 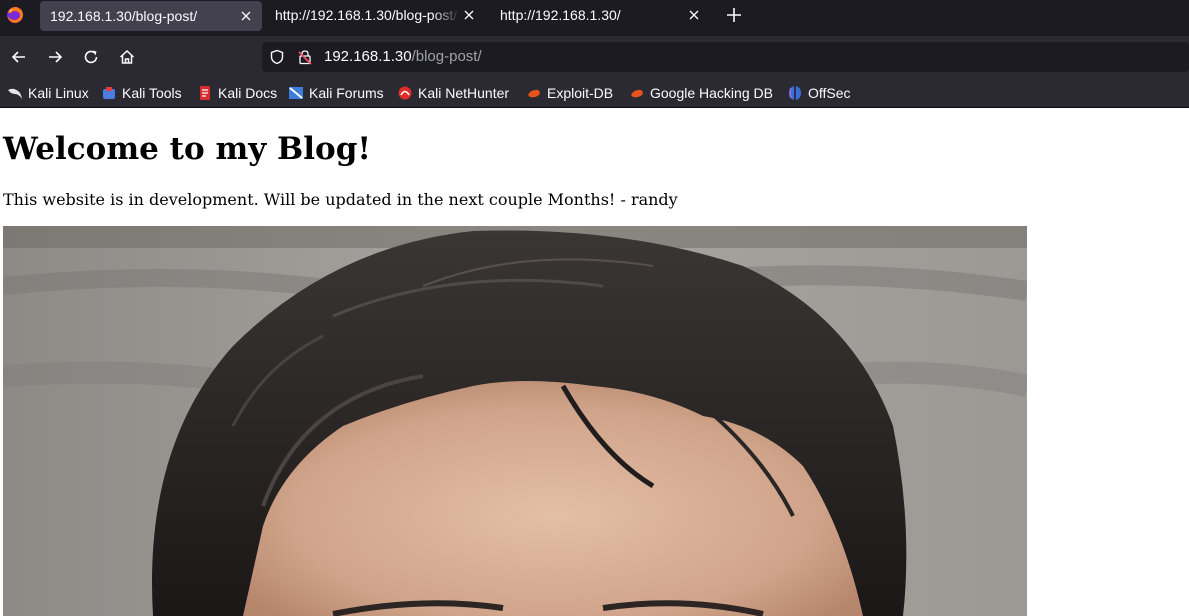 I want to click on bookmark-label: Kali Docs, so click(x=248, y=93).